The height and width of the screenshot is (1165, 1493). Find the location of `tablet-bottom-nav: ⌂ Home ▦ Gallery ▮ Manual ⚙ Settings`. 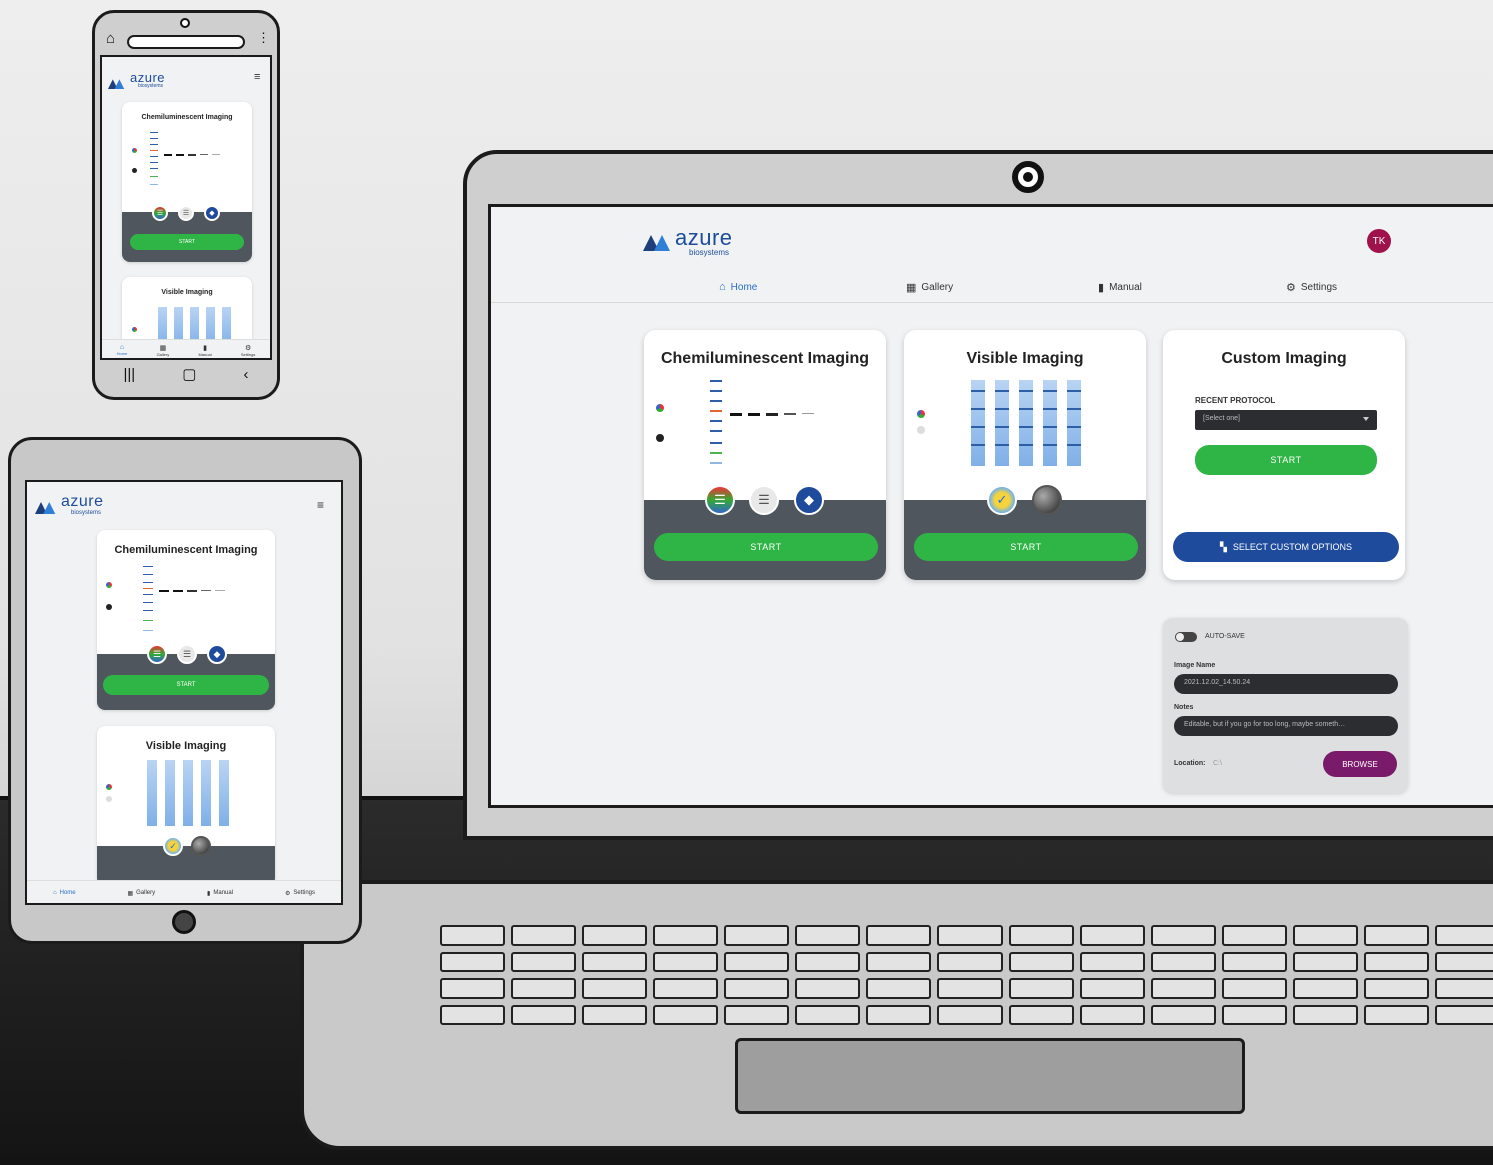

tablet-bottom-nav: ⌂ Home ▦ Gallery ▮ Manual ⚙ Settings is located at coordinates (184, 891).